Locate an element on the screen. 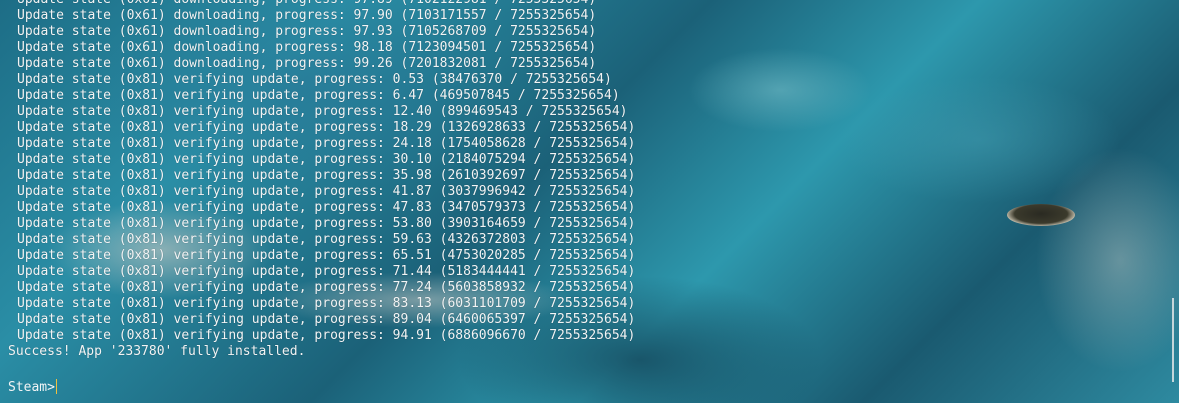  text-cursor is located at coordinates (56, 386).